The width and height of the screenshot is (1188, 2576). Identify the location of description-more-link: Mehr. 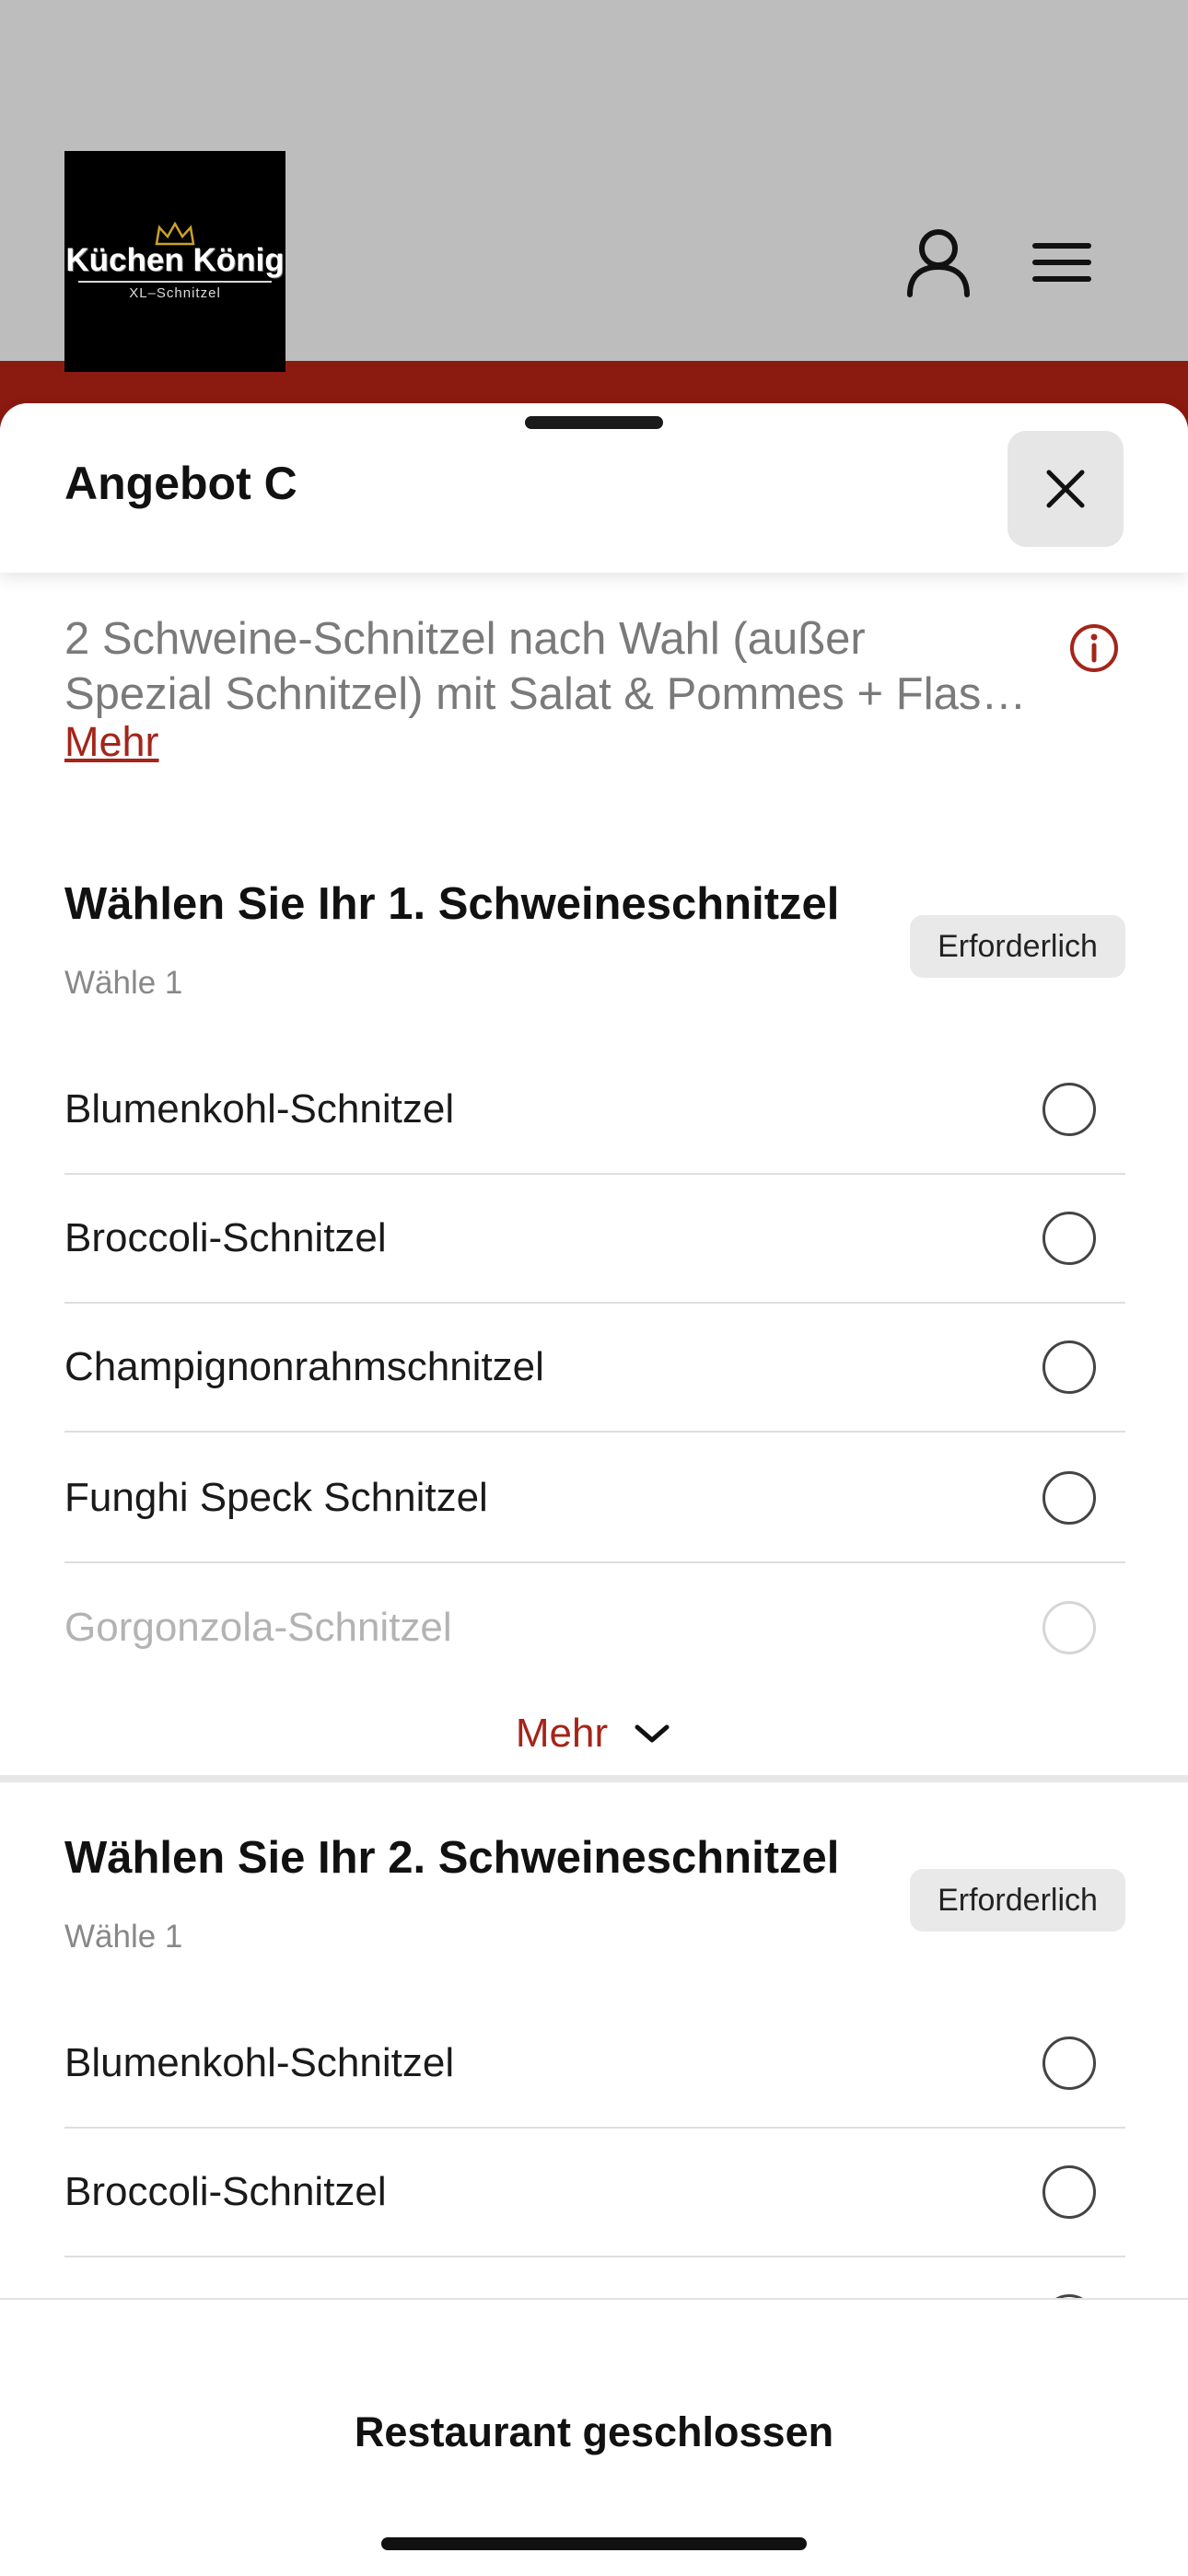
(111, 742).